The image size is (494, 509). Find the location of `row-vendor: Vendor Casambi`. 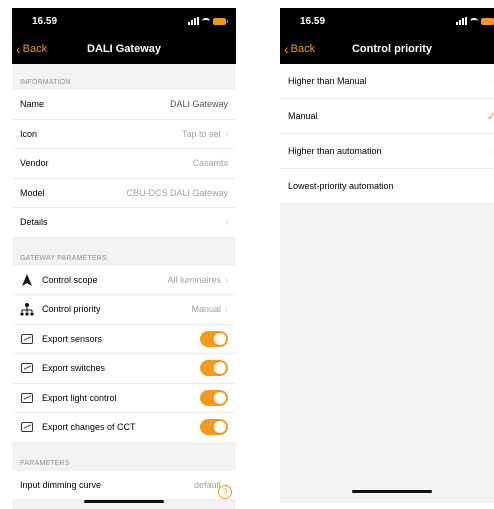

row-vendor: Vendor Casambi is located at coordinates (124, 164).